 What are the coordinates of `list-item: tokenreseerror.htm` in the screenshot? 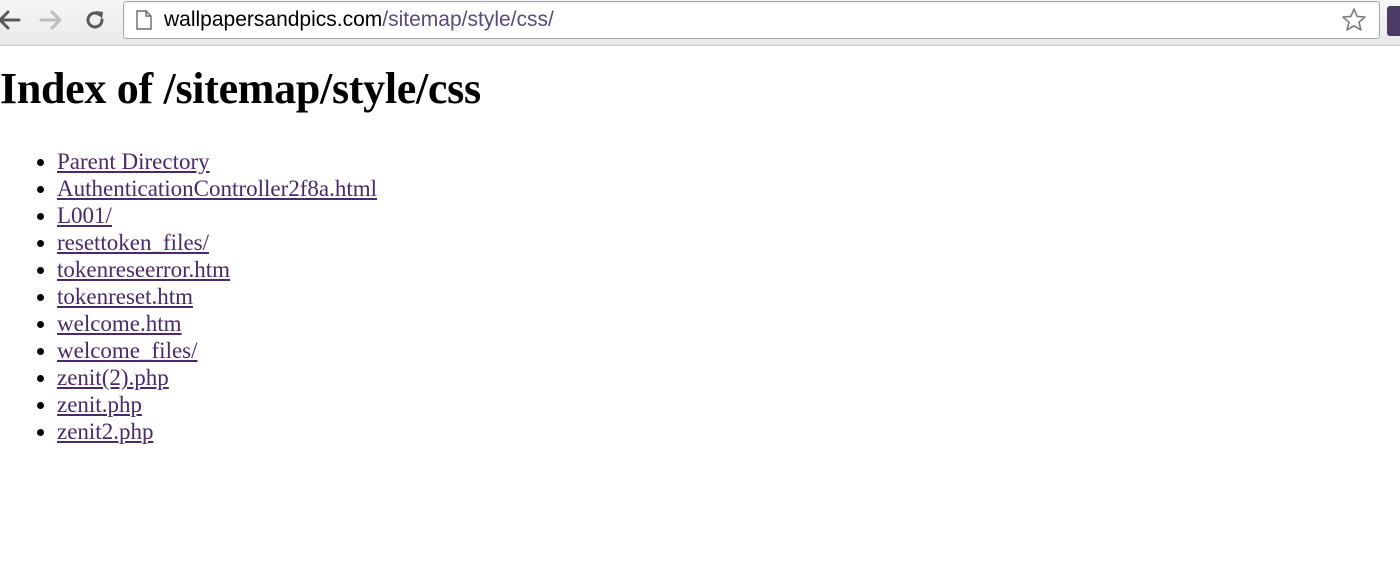 It's located at (728, 269).